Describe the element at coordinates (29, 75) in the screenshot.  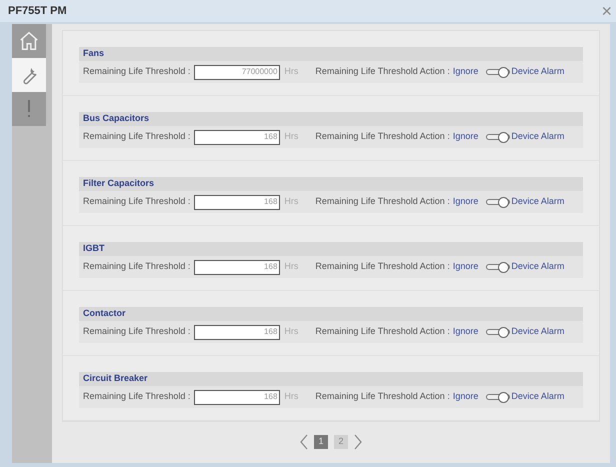
I see `sidebar-tab` at that location.